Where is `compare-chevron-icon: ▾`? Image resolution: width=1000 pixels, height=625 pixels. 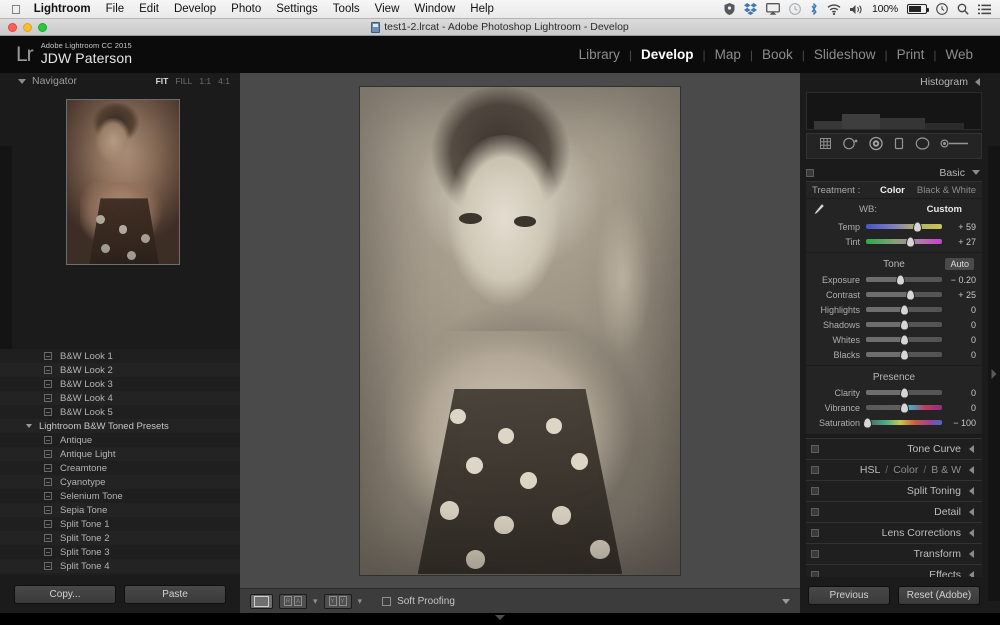 compare-chevron-icon: ▾ is located at coordinates (360, 601).